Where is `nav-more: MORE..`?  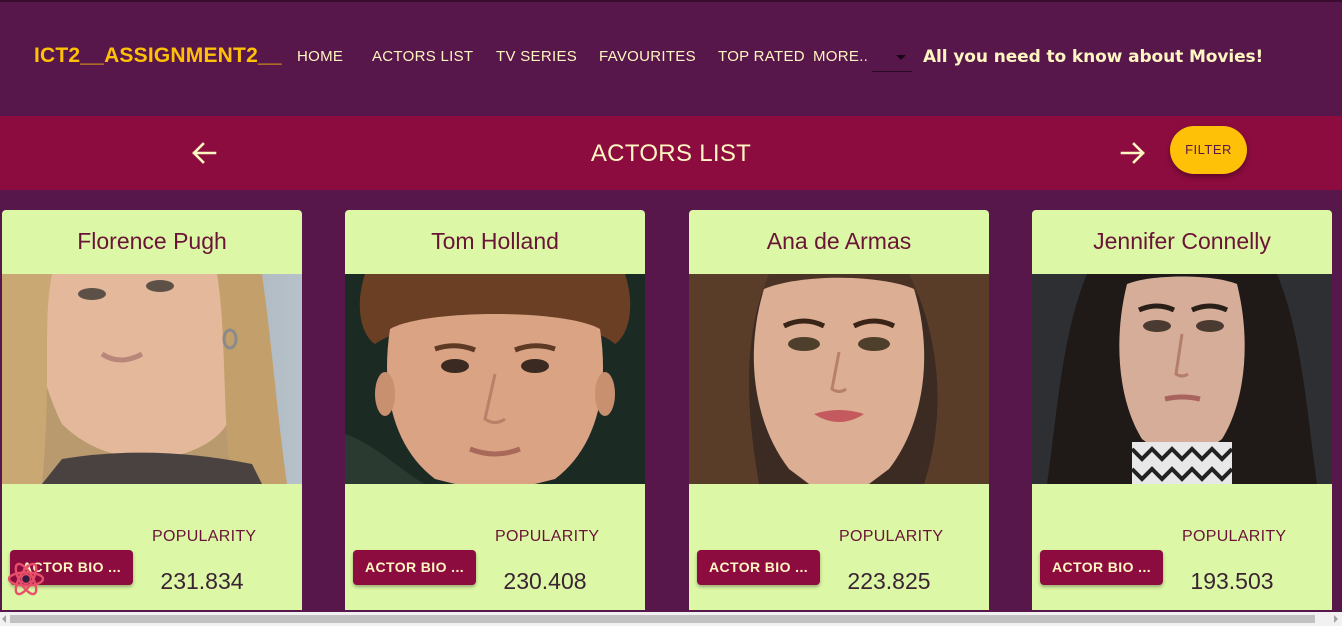 nav-more: MORE.. is located at coordinates (840, 56).